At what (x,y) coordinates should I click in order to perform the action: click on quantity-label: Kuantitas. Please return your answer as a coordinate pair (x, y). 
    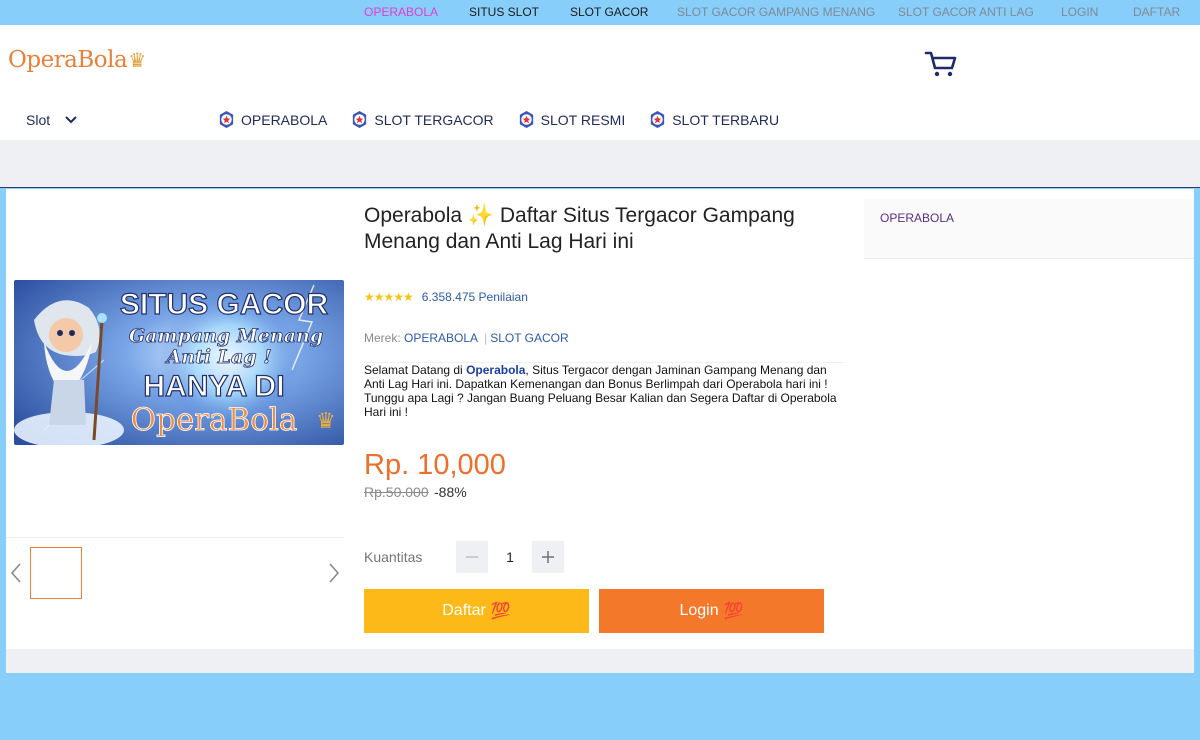
    Looking at the image, I should click on (393, 557).